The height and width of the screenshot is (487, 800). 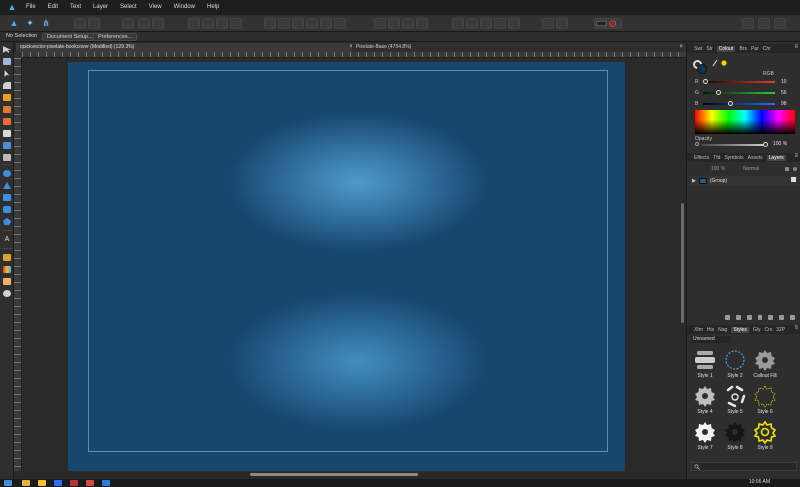 I want to click on slider-value: 56, so click(x=784, y=93).